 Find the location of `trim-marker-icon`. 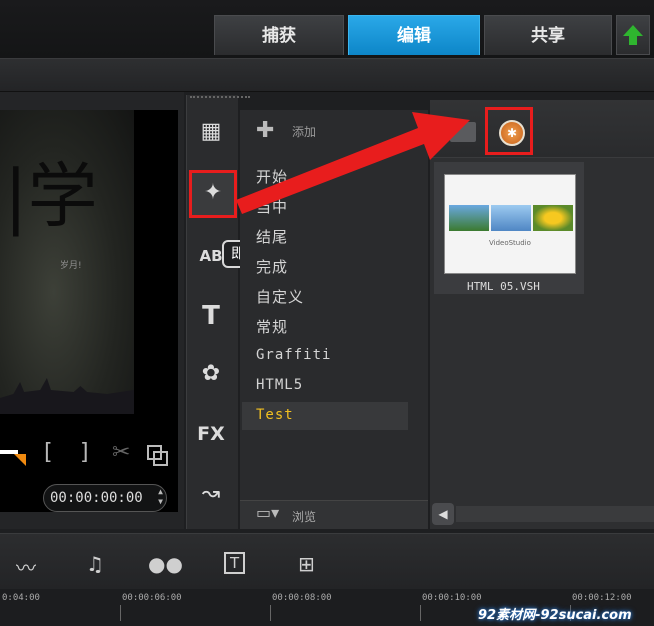

trim-marker-icon is located at coordinates (14, 458).